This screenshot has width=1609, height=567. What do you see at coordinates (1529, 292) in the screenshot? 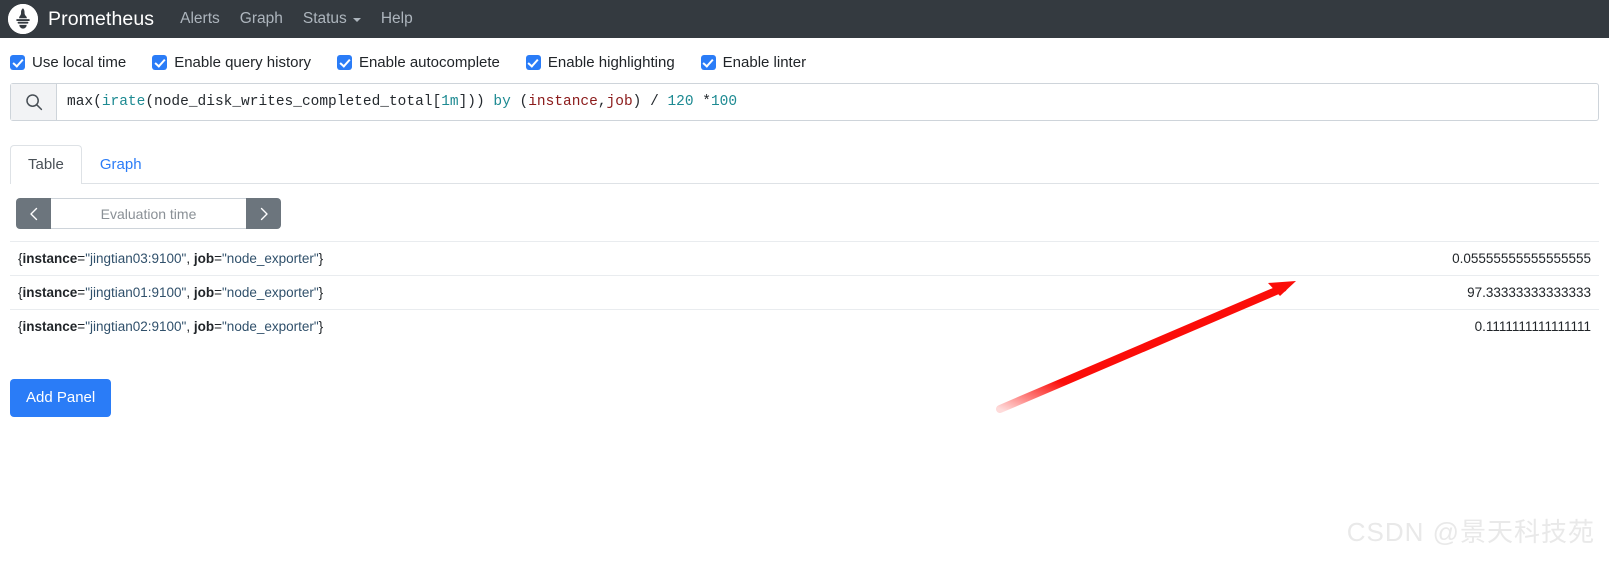
I see `result-value-cell: 97.33333333333333` at bounding box center [1529, 292].